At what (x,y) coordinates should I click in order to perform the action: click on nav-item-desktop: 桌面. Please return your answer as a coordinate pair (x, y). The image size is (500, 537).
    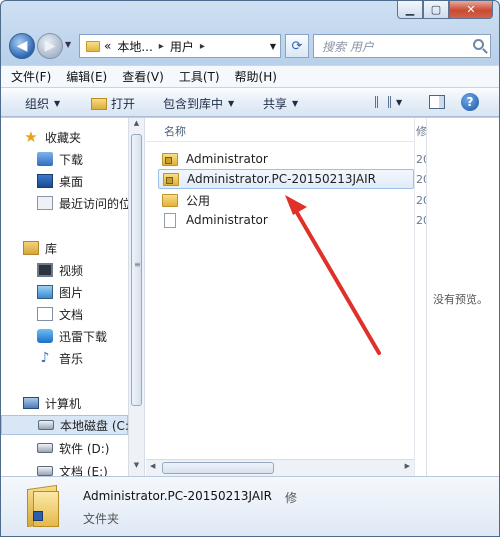
    Looking at the image, I should click on (60, 181).